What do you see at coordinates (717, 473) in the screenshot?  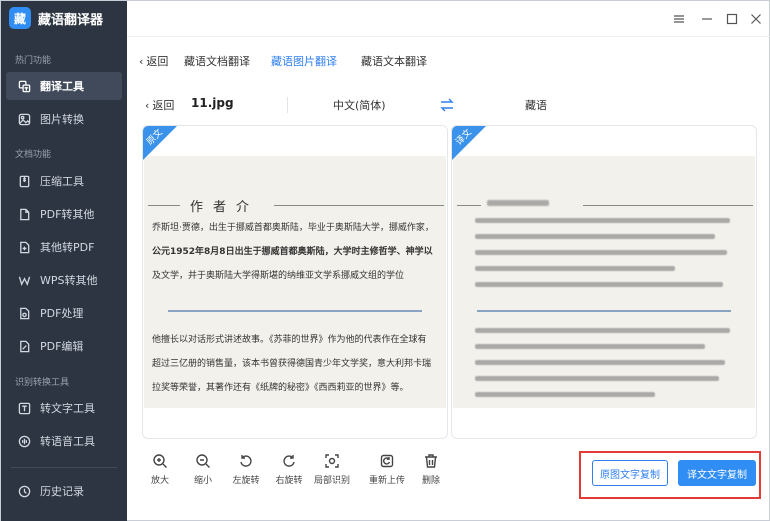 I see `copy-translated-text-button: 译文文字复制` at bounding box center [717, 473].